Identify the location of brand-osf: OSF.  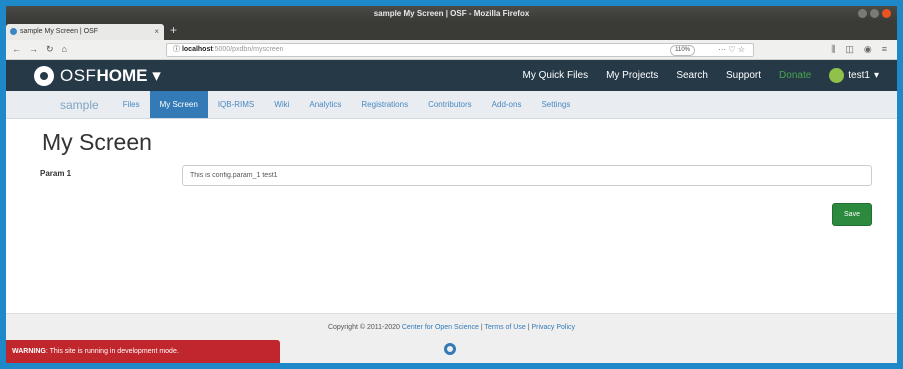
(78, 75).